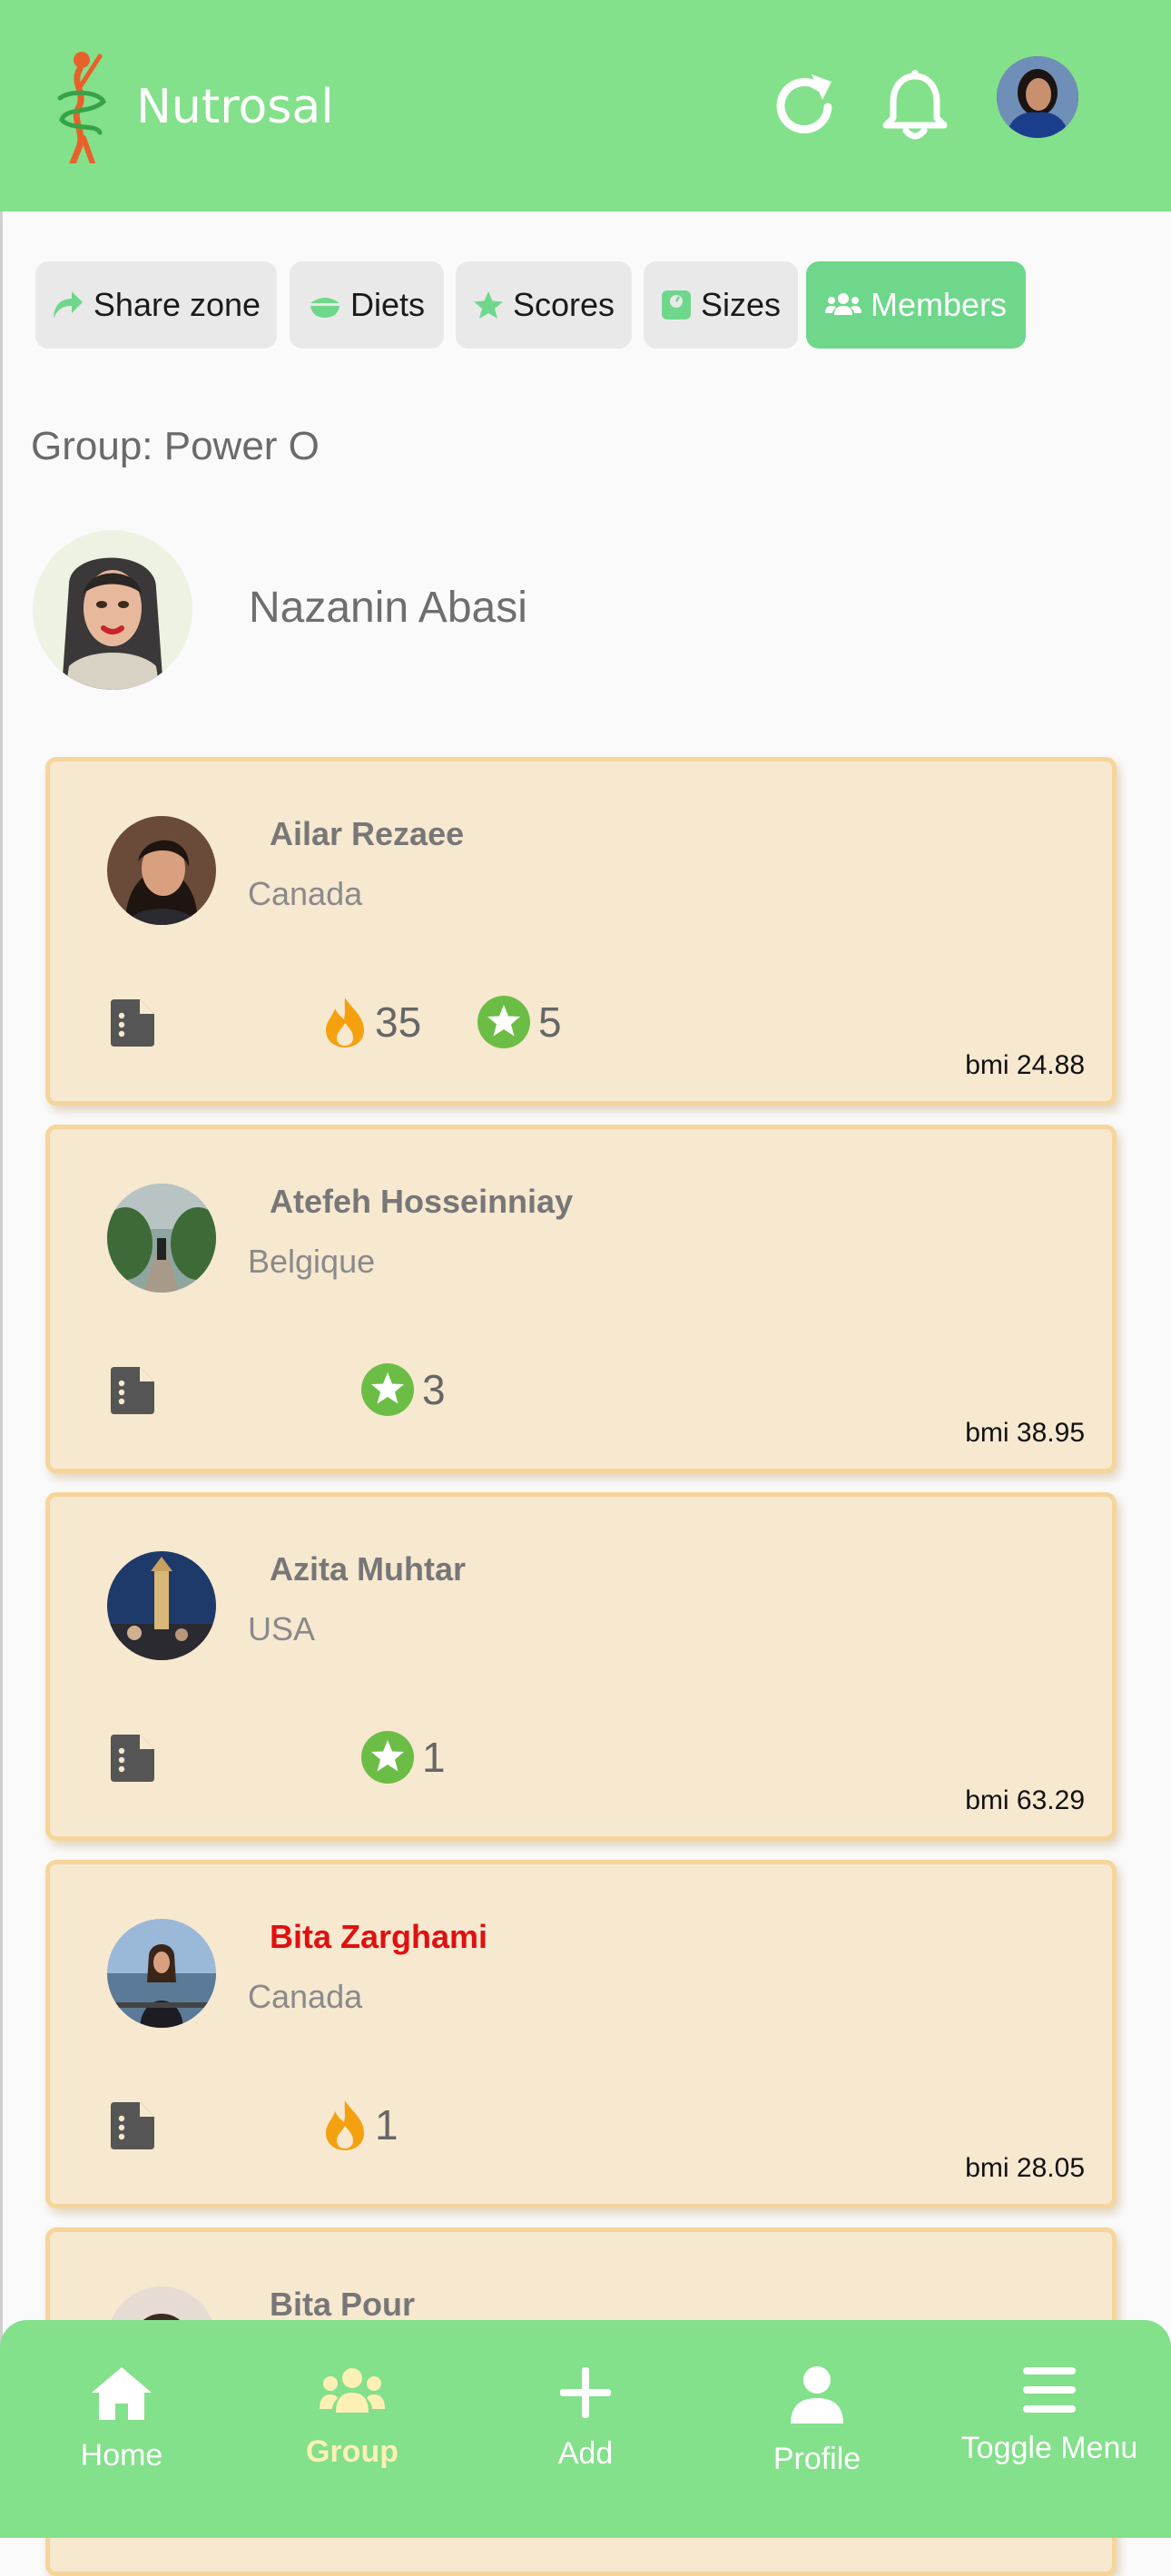 The width and height of the screenshot is (1171, 2576). Describe the element at coordinates (353, 2451) in the screenshot. I see `nav-label: Group` at that location.